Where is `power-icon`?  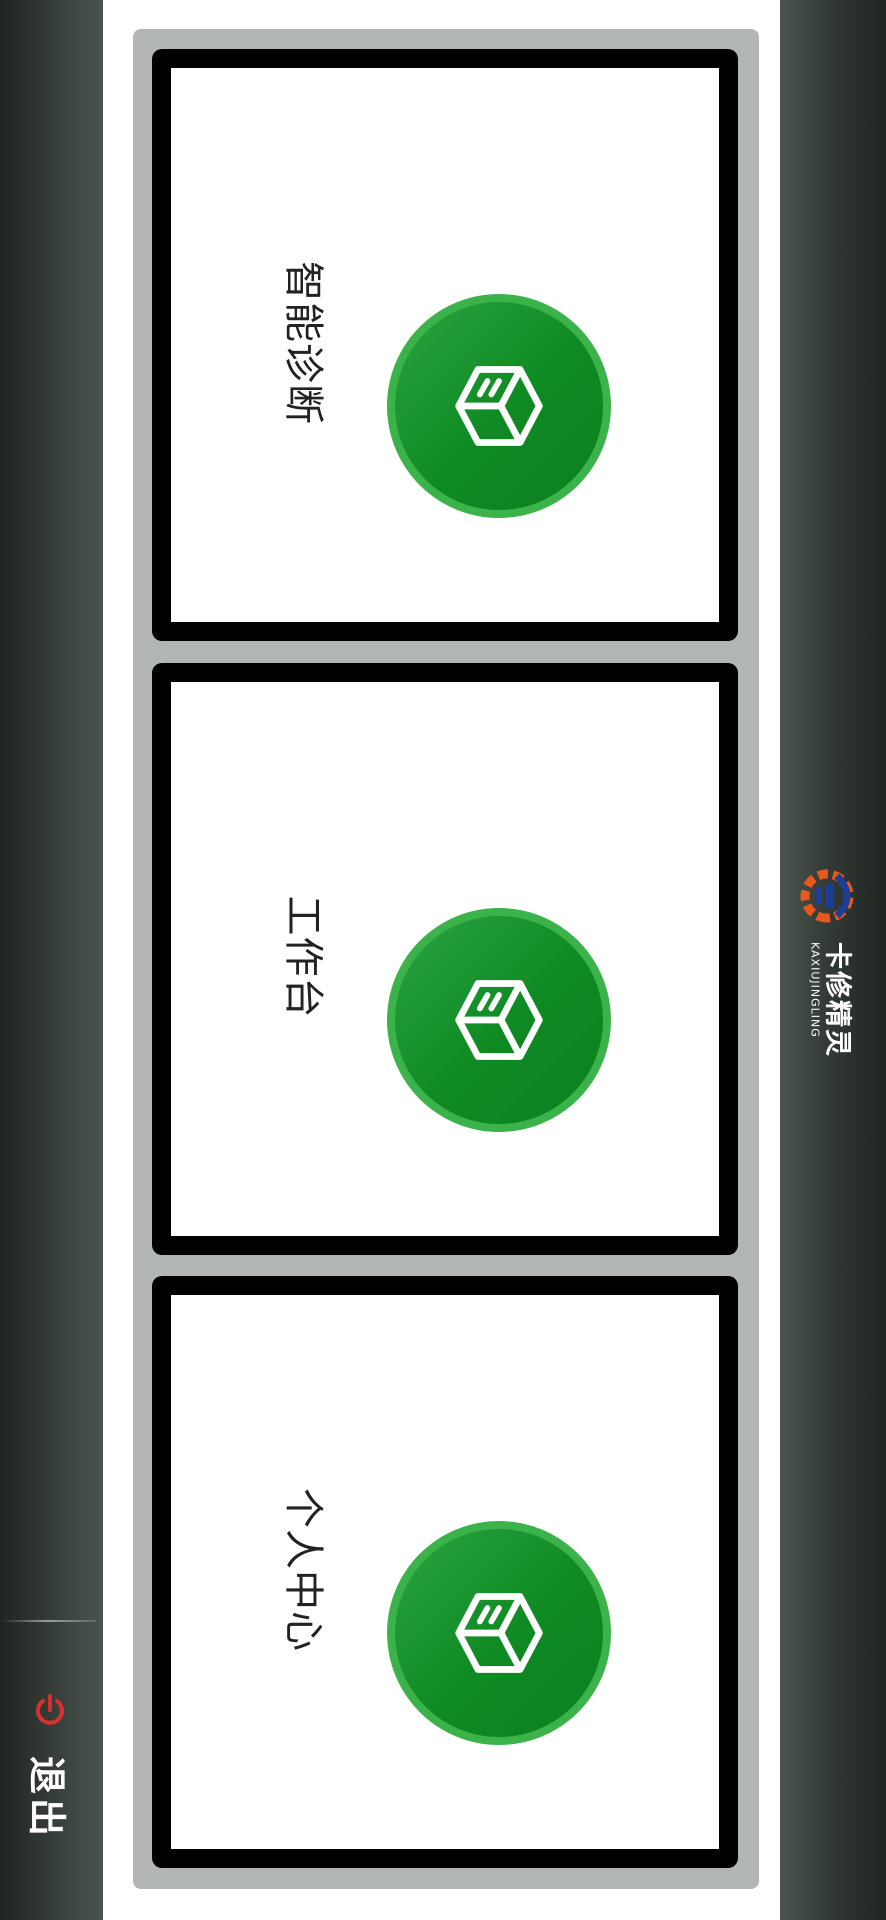
power-icon is located at coordinates (50, 1710).